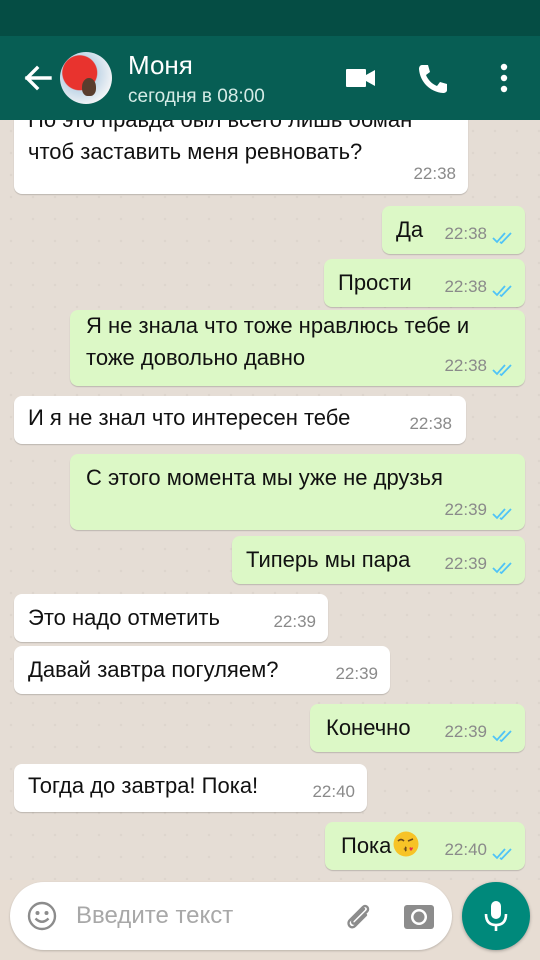 This screenshot has height=960, width=540. Describe the element at coordinates (328, 559) in the screenshot. I see `message-text: Типерь мы пара` at that location.